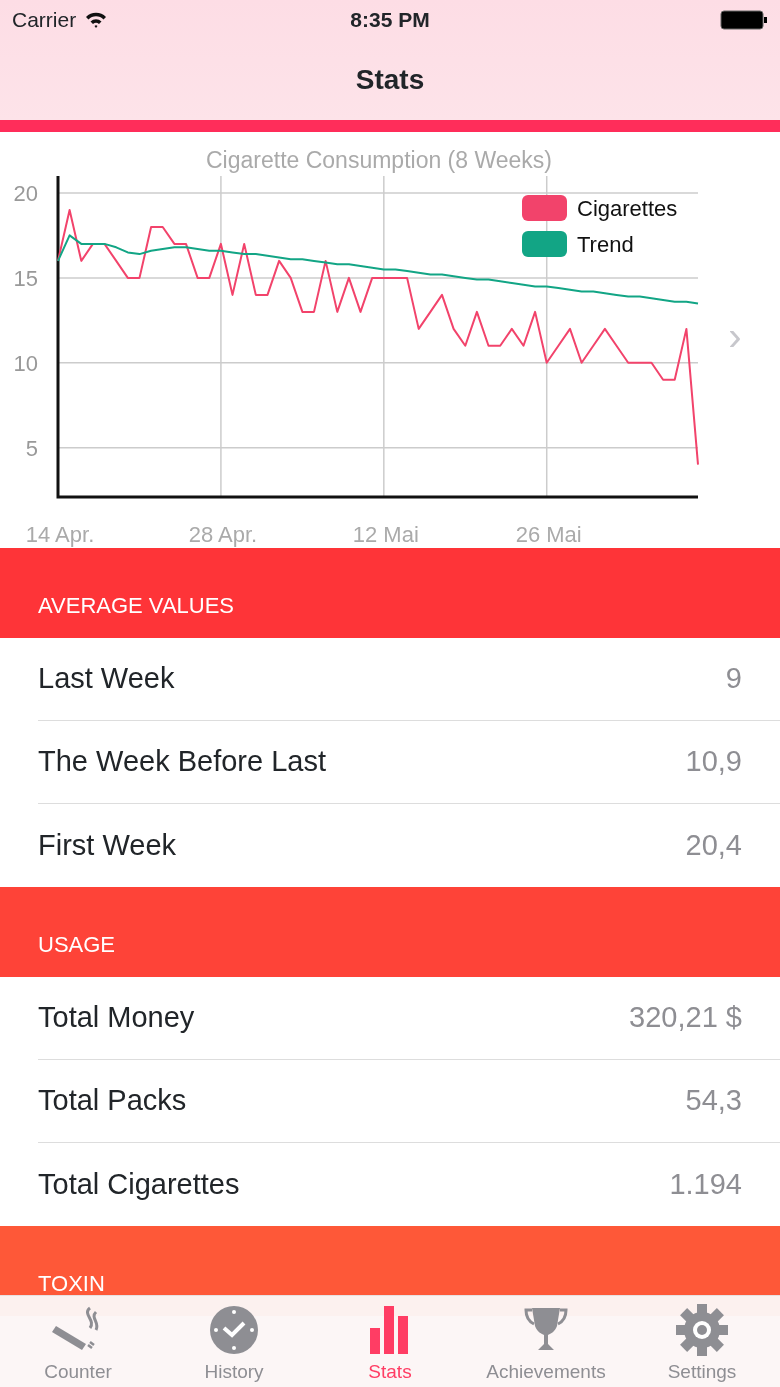 Image resolution: width=780 pixels, height=1387 pixels. What do you see at coordinates (44, 20) in the screenshot?
I see `carrier-name: Carrier` at bounding box center [44, 20].